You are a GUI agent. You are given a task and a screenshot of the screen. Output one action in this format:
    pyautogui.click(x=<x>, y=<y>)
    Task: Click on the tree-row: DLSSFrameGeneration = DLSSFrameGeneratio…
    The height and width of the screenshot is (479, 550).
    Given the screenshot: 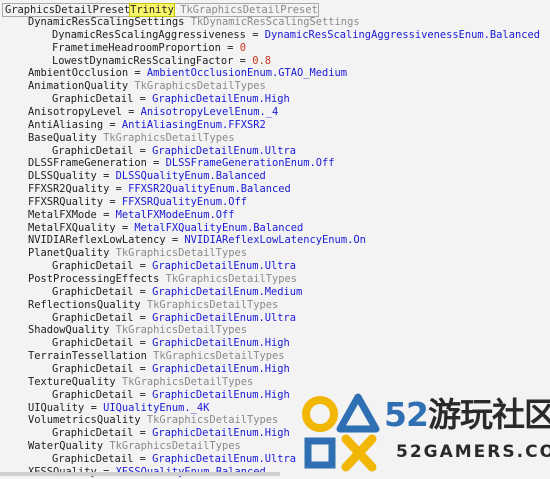 What is the action you would take?
    pyautogui.click(x=181, y=163)
    